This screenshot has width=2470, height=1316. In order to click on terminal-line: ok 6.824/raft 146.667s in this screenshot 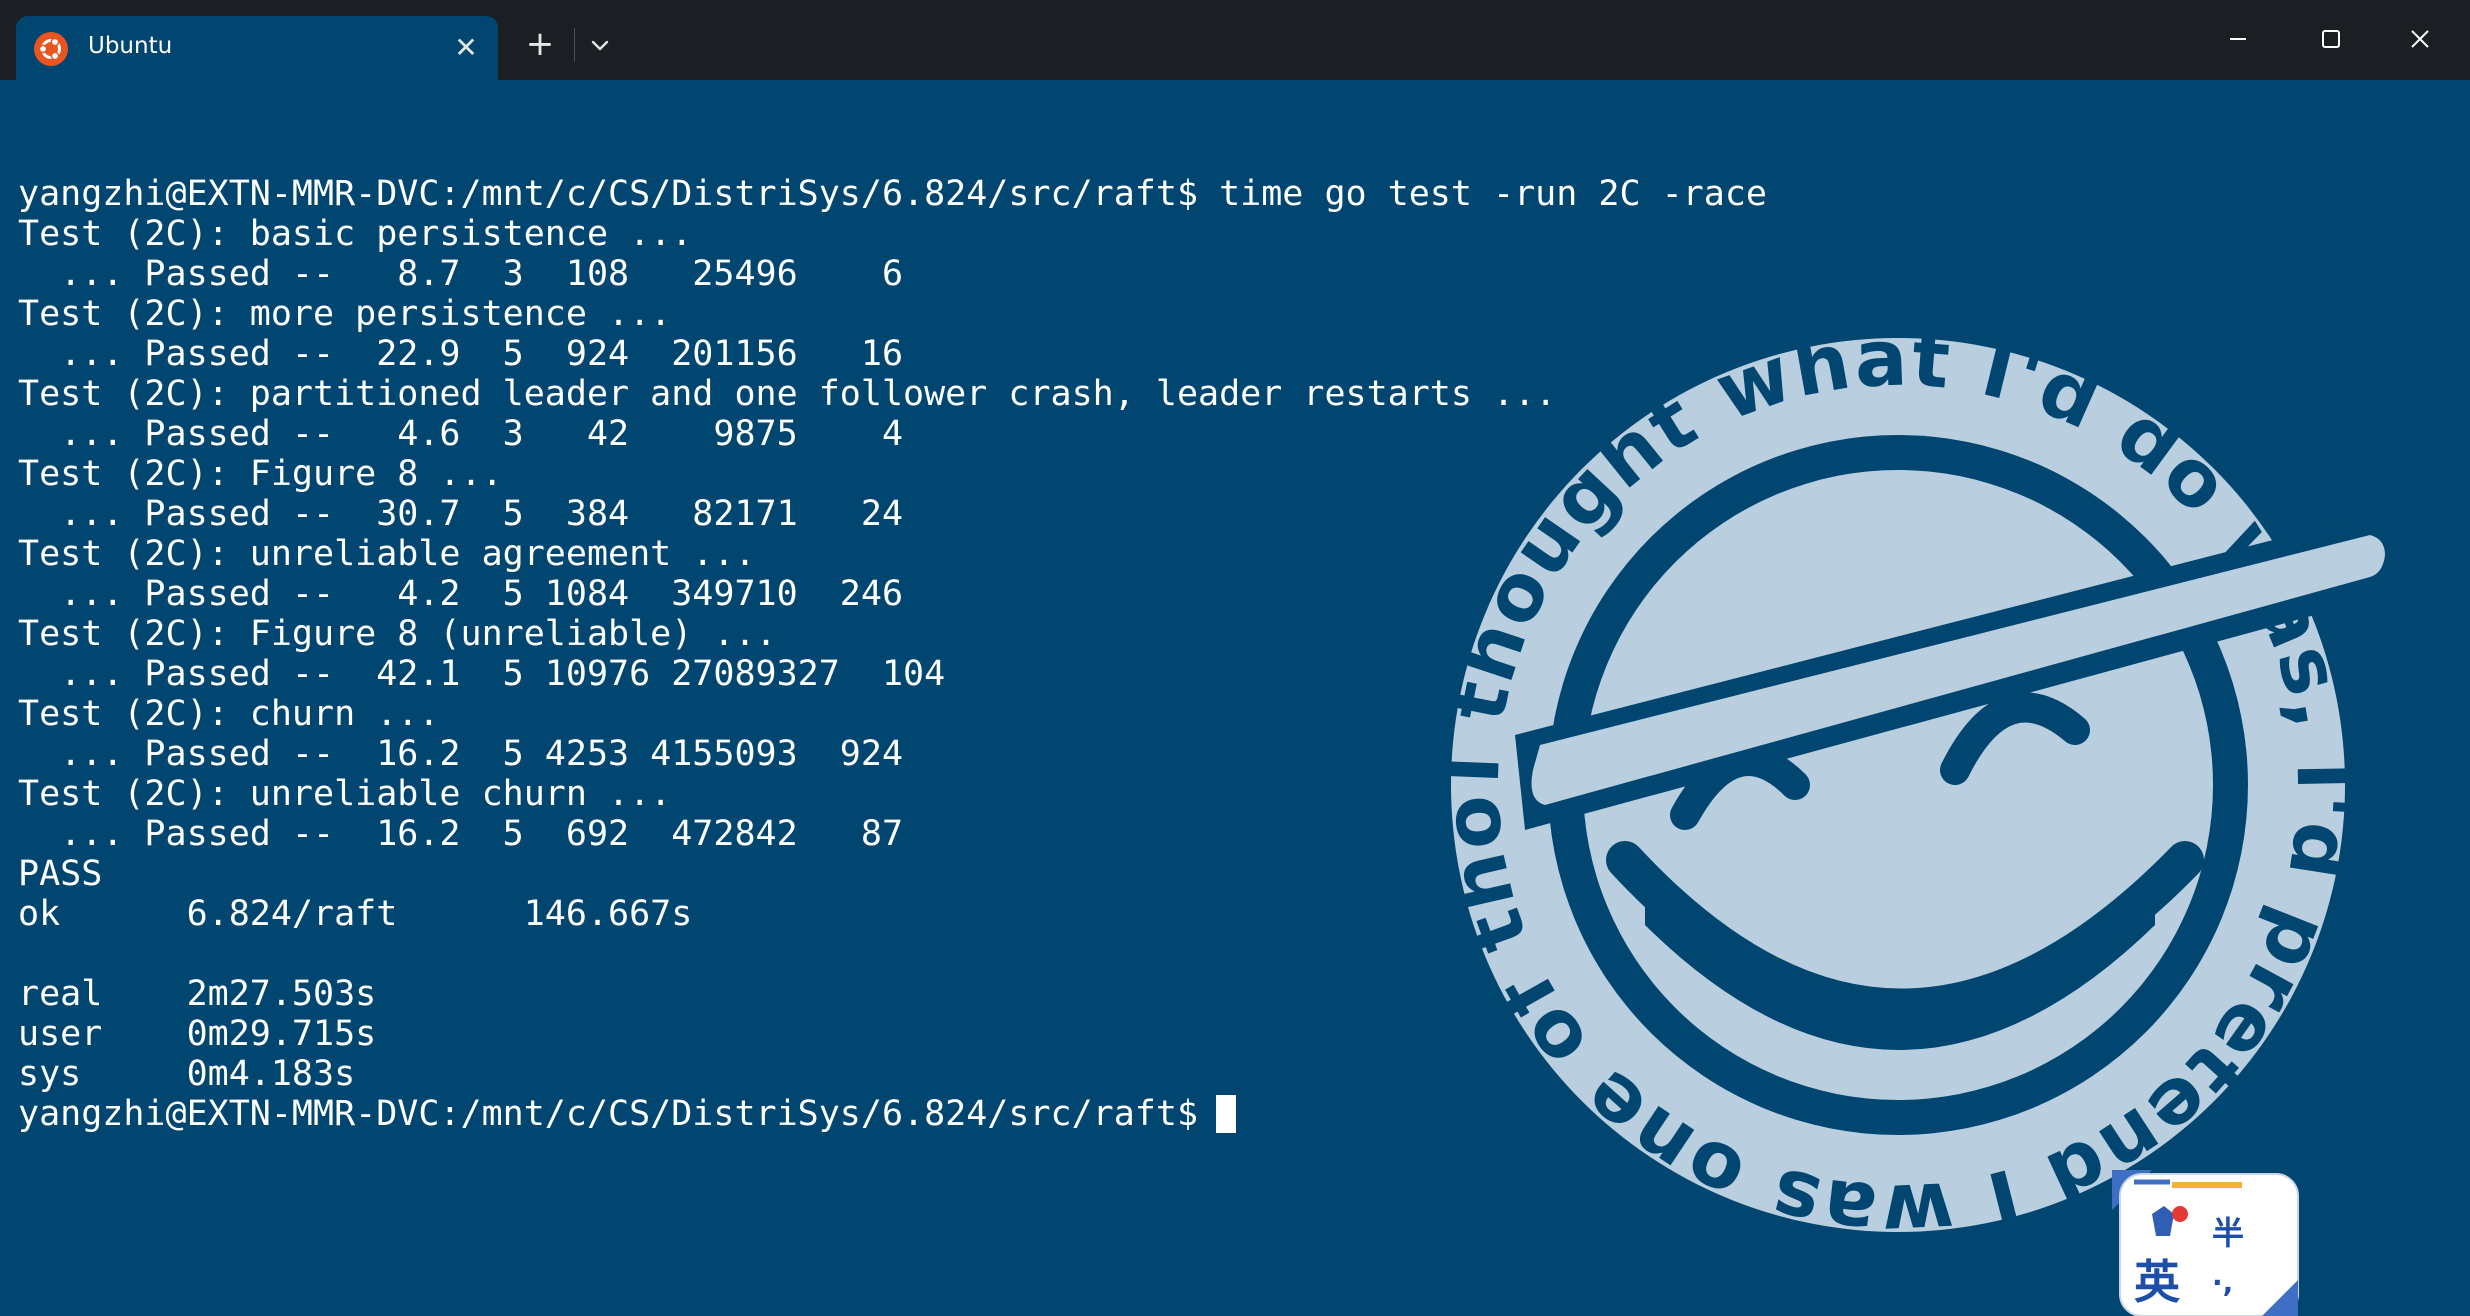, I will do `click(355, 914)`.